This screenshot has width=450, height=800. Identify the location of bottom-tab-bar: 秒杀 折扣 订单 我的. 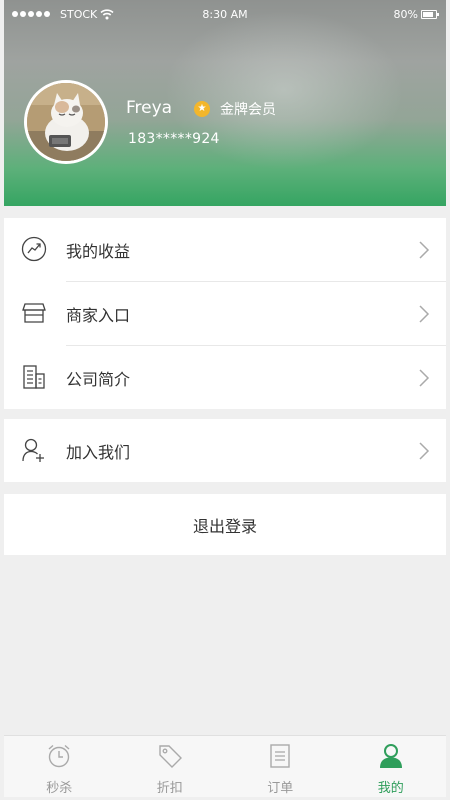
(225, 766).